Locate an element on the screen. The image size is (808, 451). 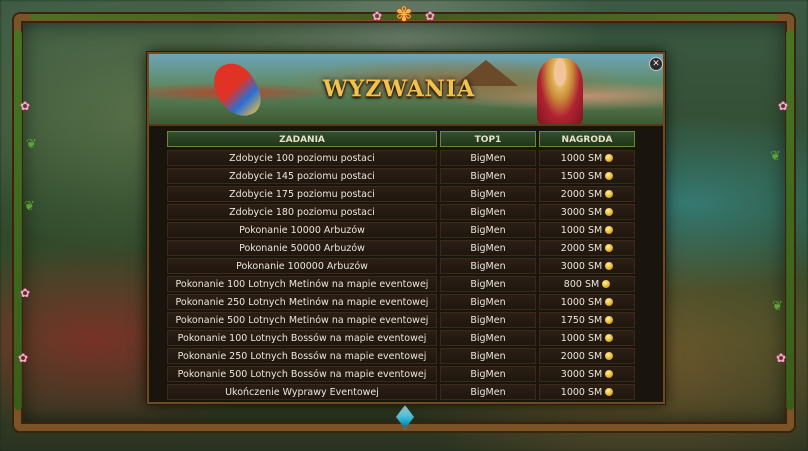
header-banner: WYZWANIA ✕ is located at coordinates (406, 90).